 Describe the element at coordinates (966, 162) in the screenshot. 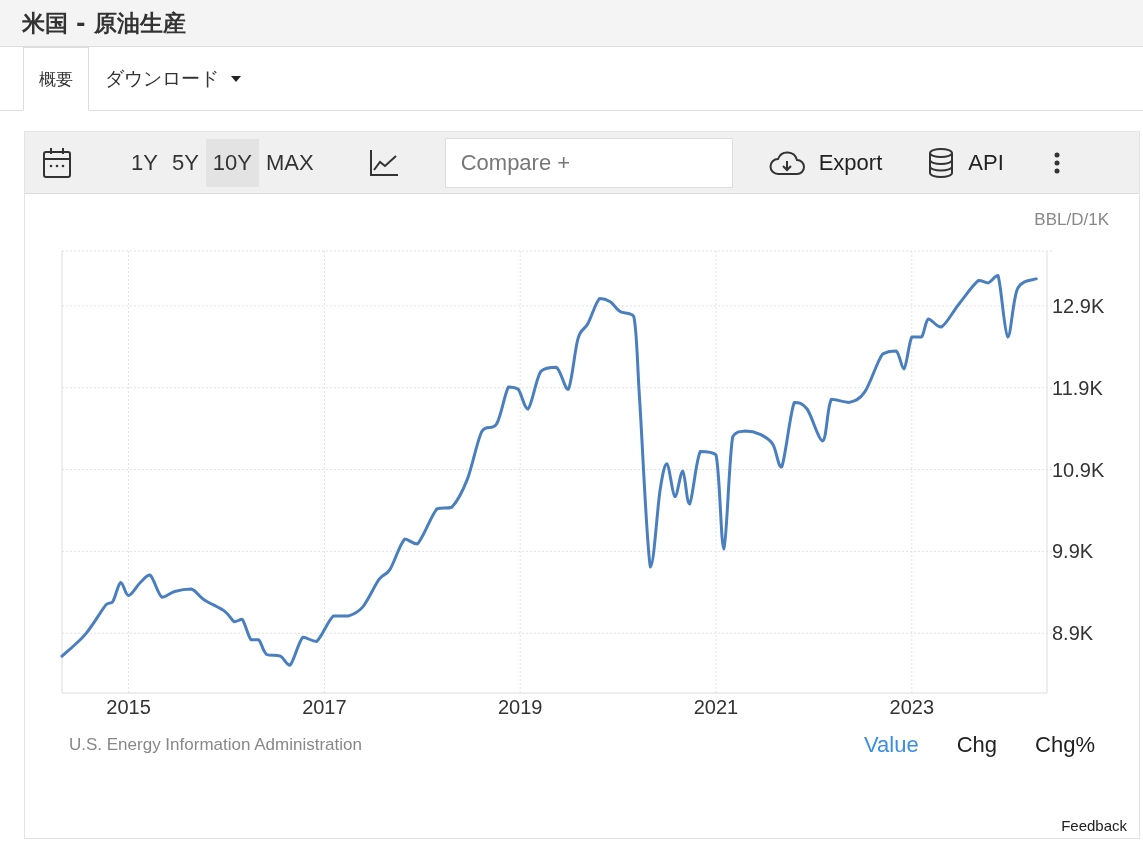

I see `api-button: API` at that location.